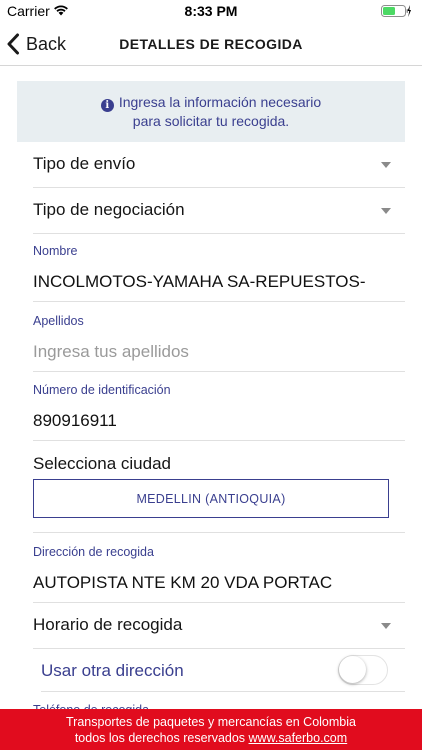 The width and height of the screenshot is (422, 750). I want to click on name-input, so click(219, 282).